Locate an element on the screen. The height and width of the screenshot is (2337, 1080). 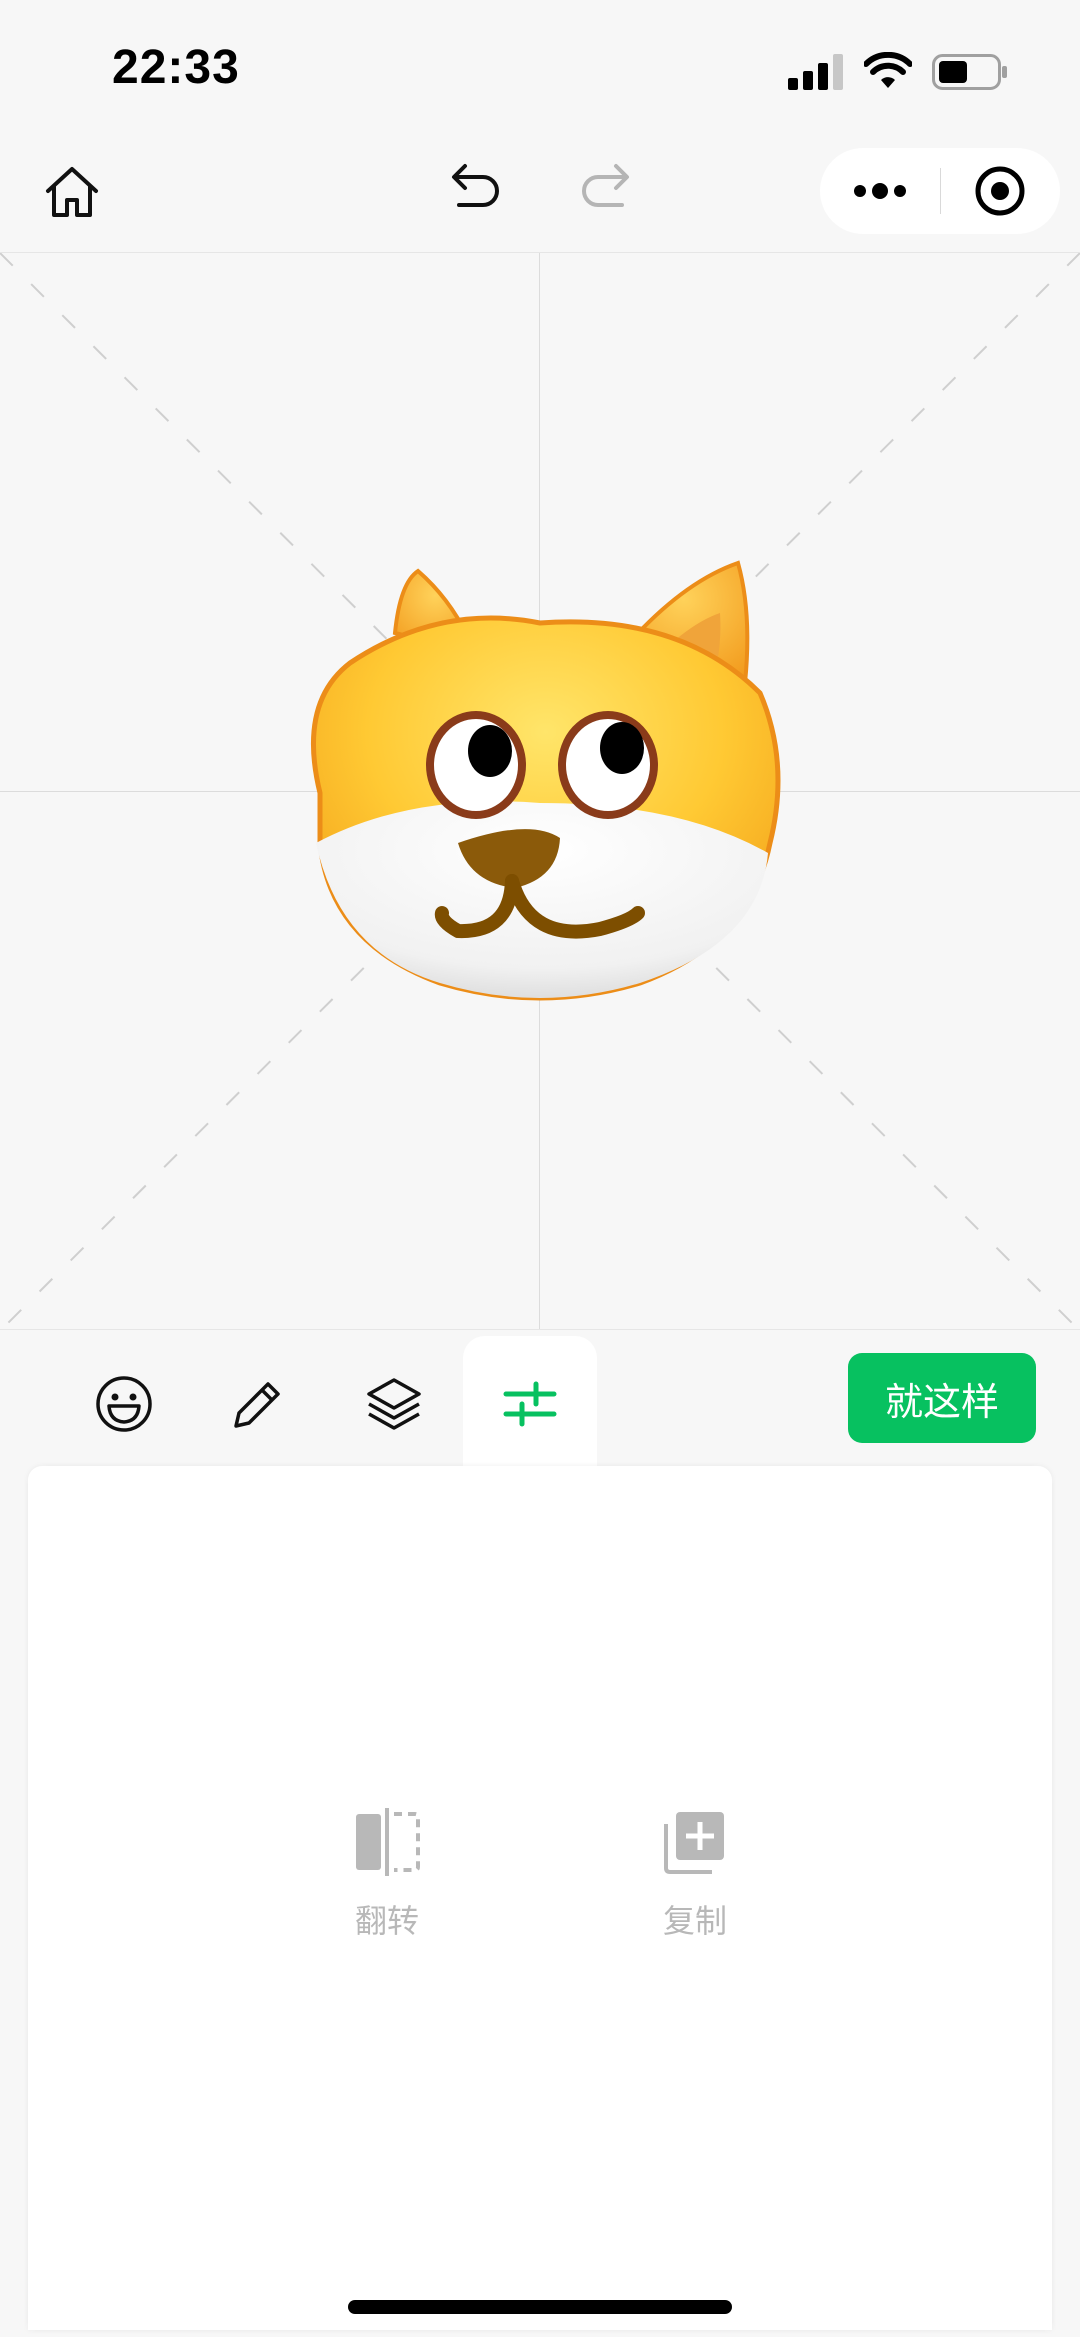
flip-action: 翻转 is located at coordinates (387, 1874).